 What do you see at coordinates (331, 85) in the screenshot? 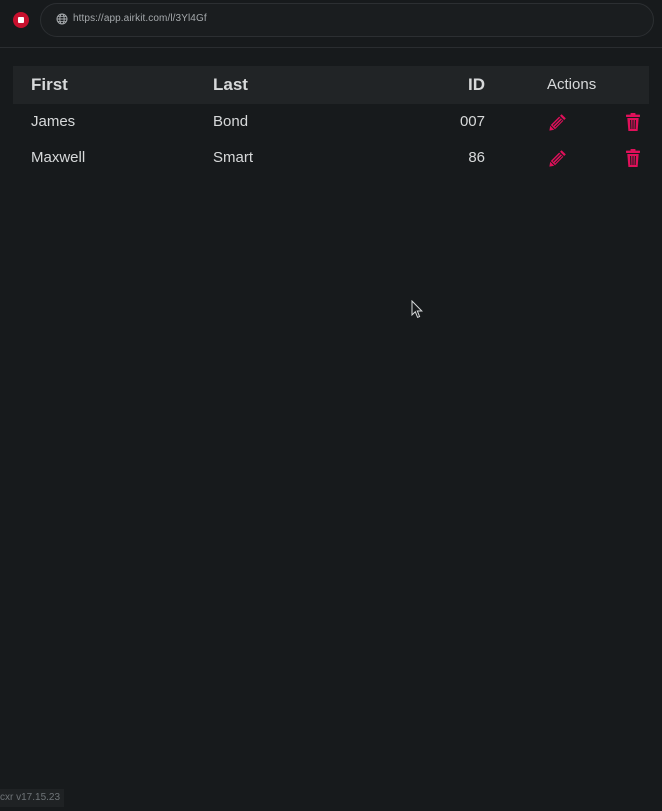
I see `table-header: First Last ID Actions` at bounding box center [331, 85].